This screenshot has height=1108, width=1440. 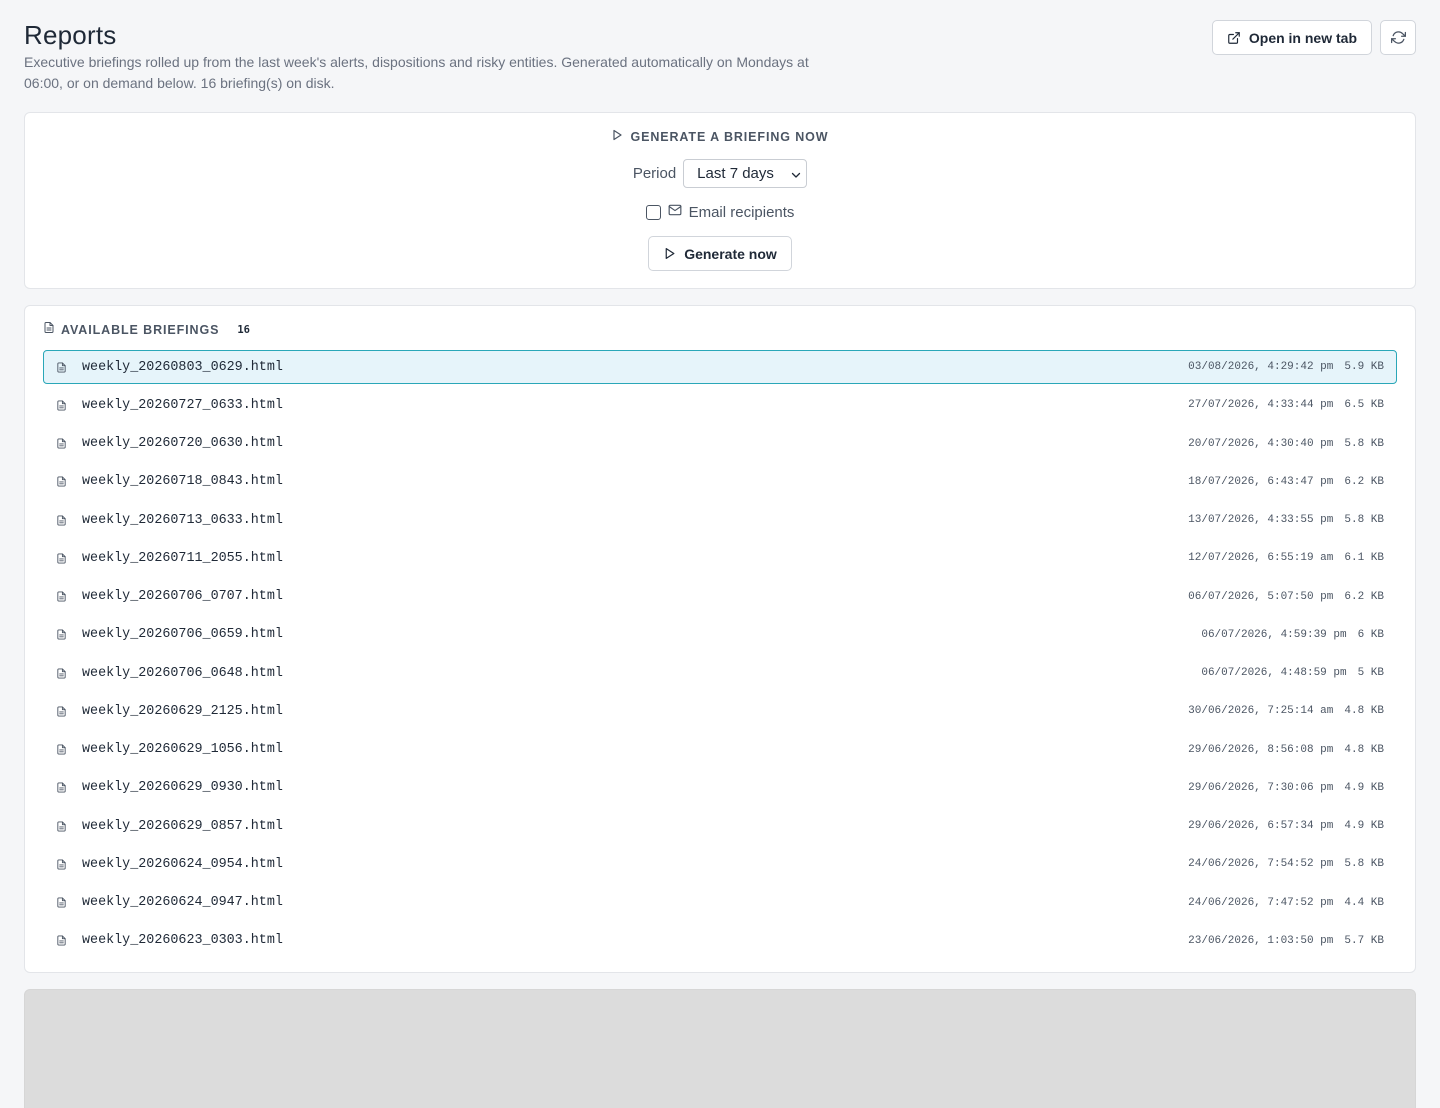 I want to click on generate-submit-row: Generate now, so click(x=720, y=253).